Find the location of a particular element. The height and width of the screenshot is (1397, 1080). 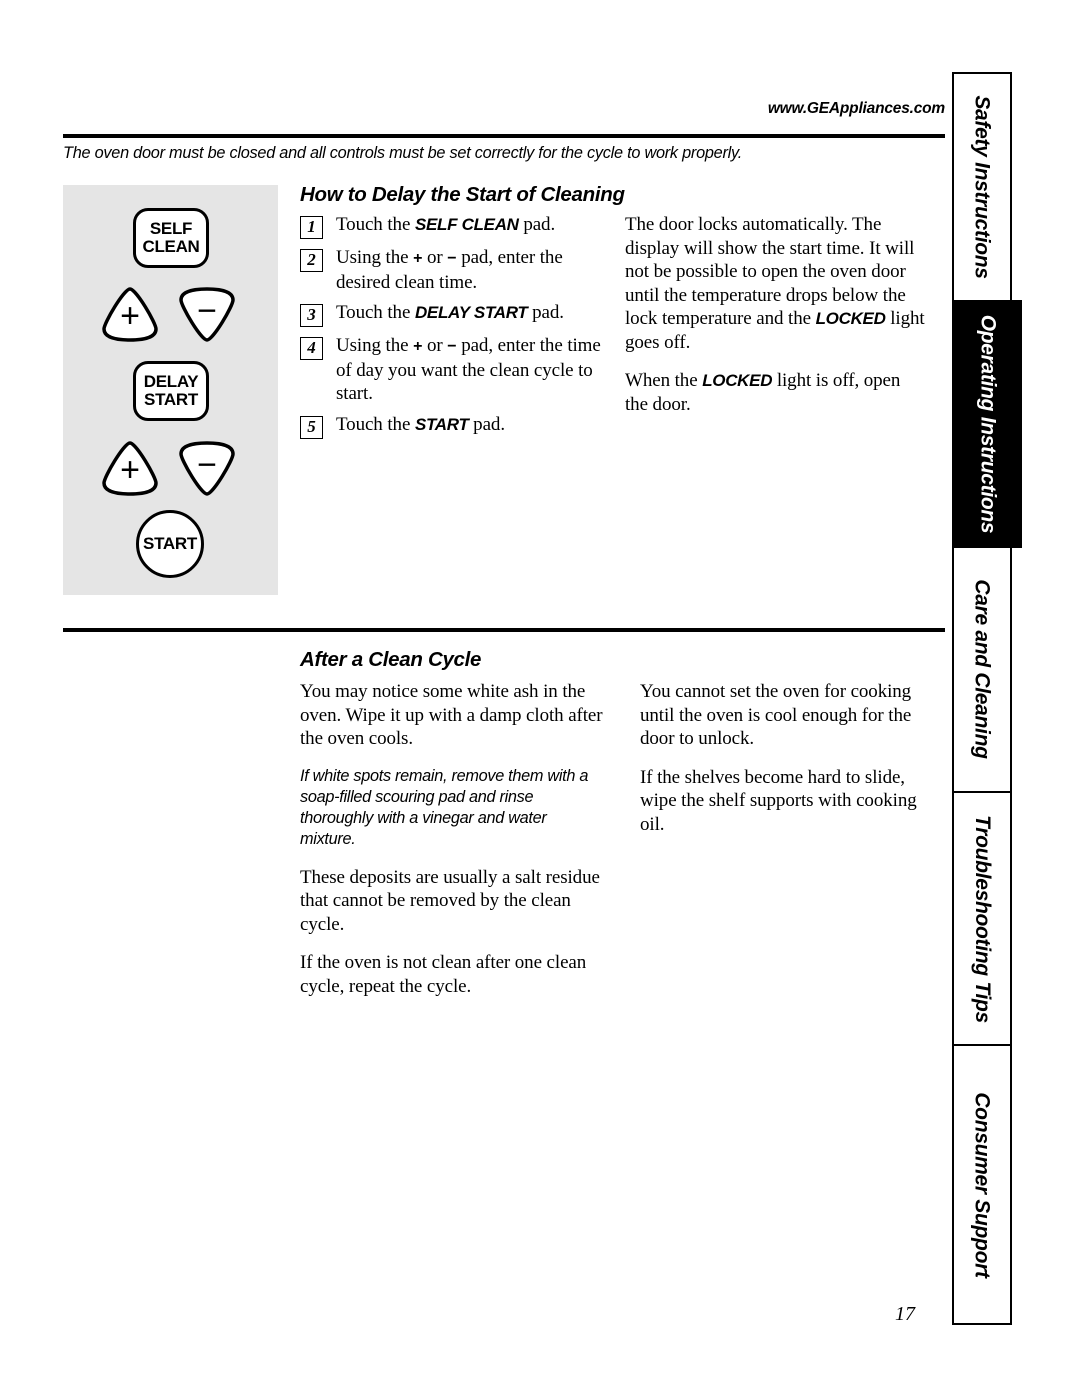

step-number: 5 is located at coordinates (311, 427).